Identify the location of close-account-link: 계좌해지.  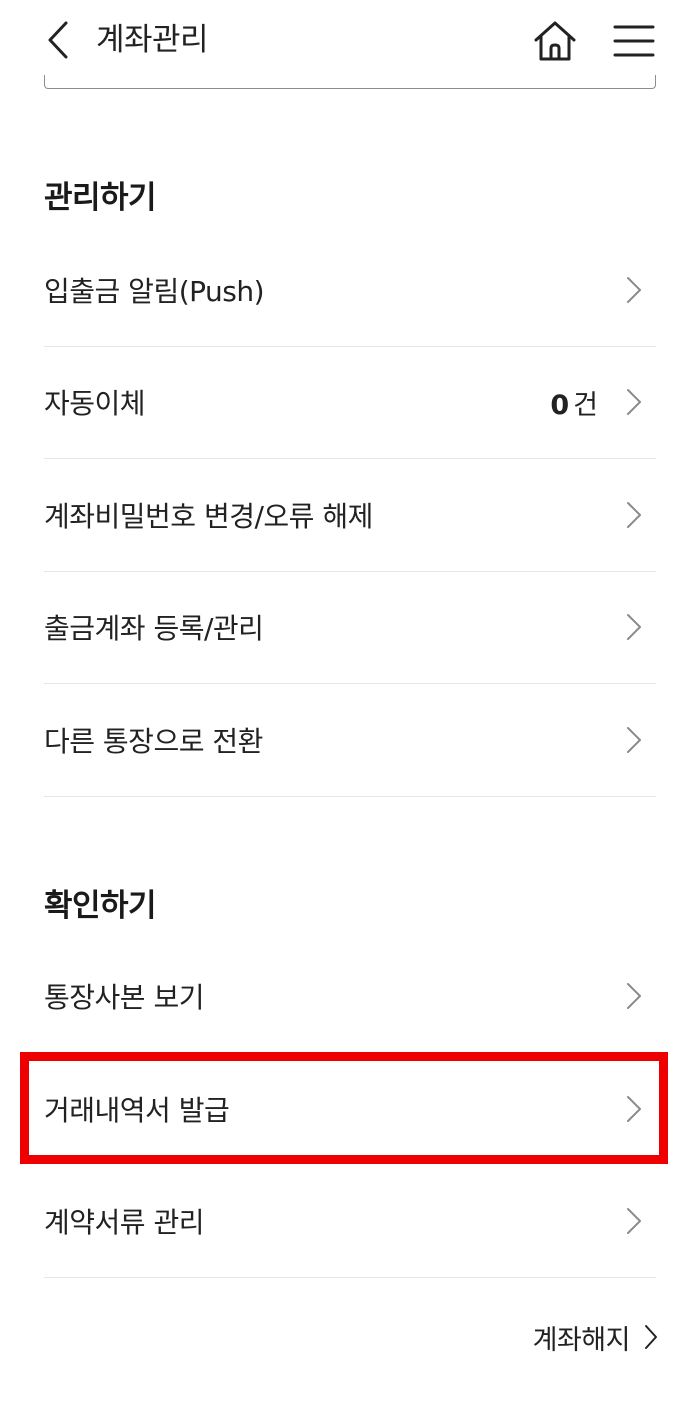
(595, 1337).